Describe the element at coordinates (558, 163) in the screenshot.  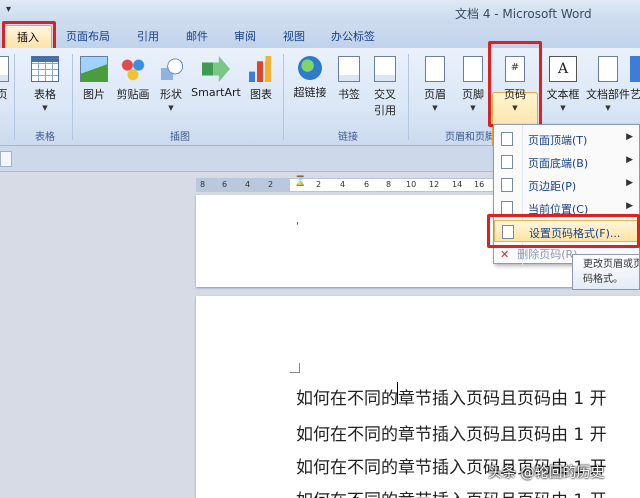
I see `menu-item-label: 页面底端(B)` at that location.